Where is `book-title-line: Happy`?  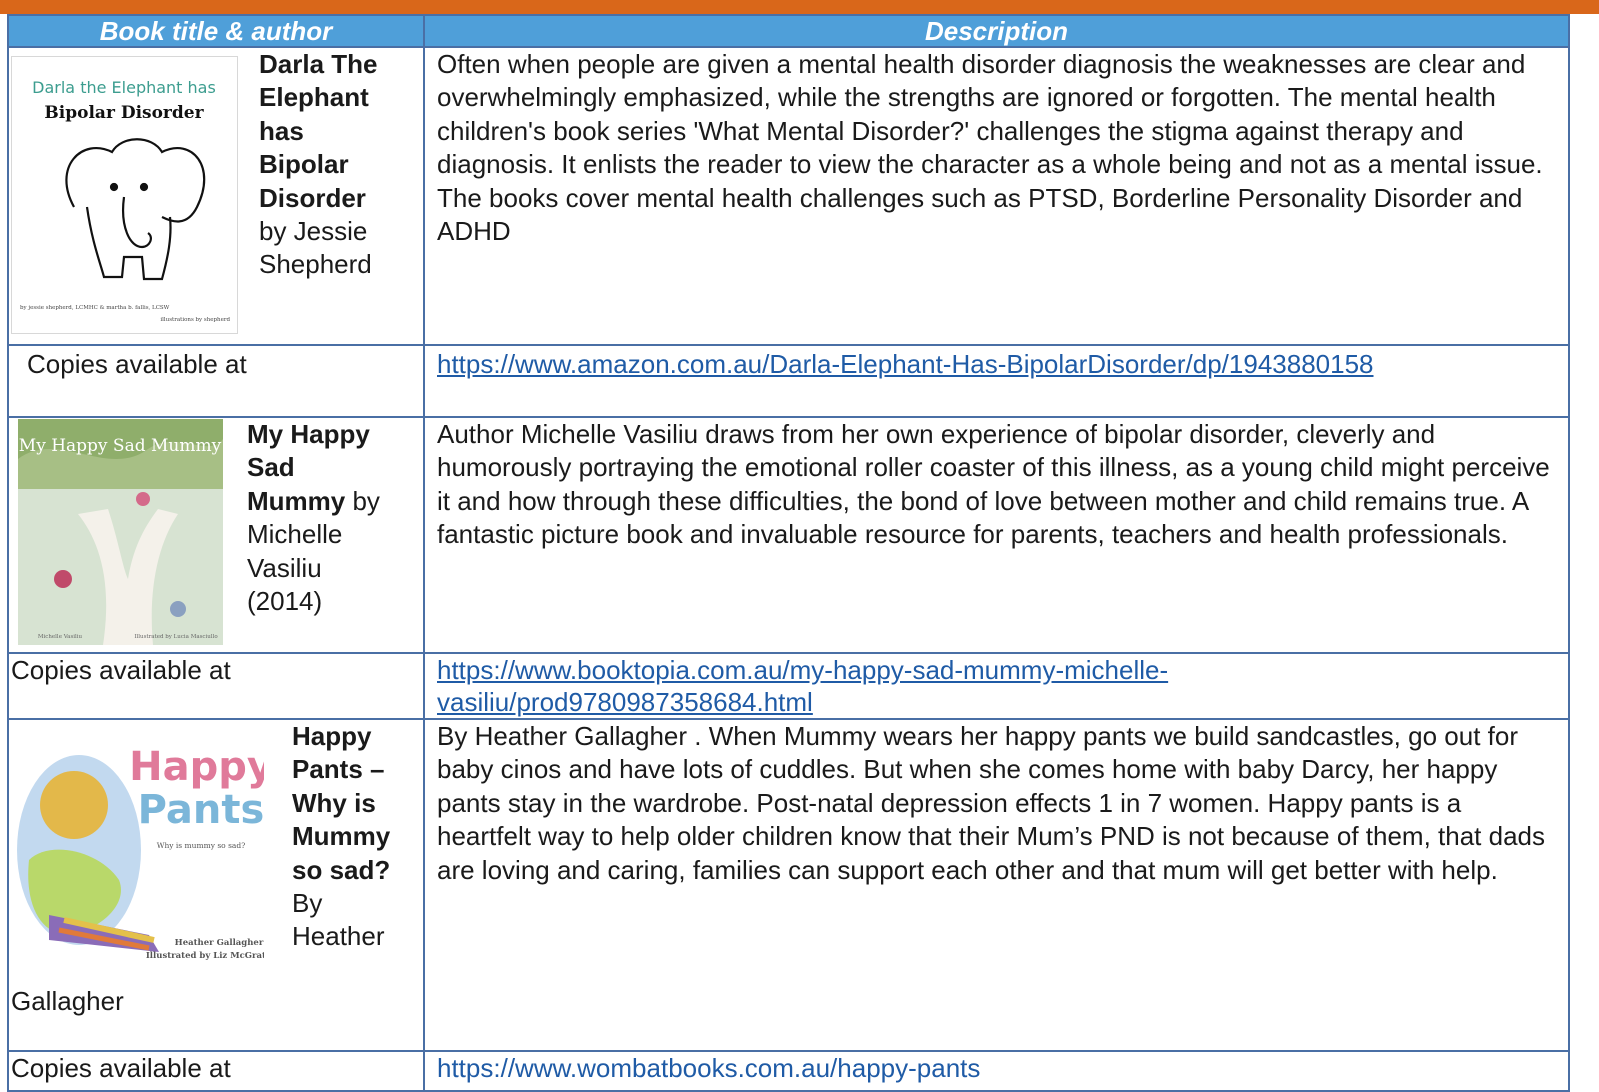 book-title-line: Happy is located at coordinates (332, 736).